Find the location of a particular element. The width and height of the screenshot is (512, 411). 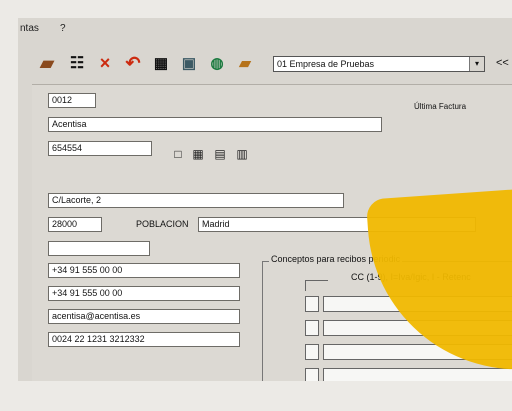

bank-account-field: 0024 22 1231 3212332 is located at coordinates (144, 339).